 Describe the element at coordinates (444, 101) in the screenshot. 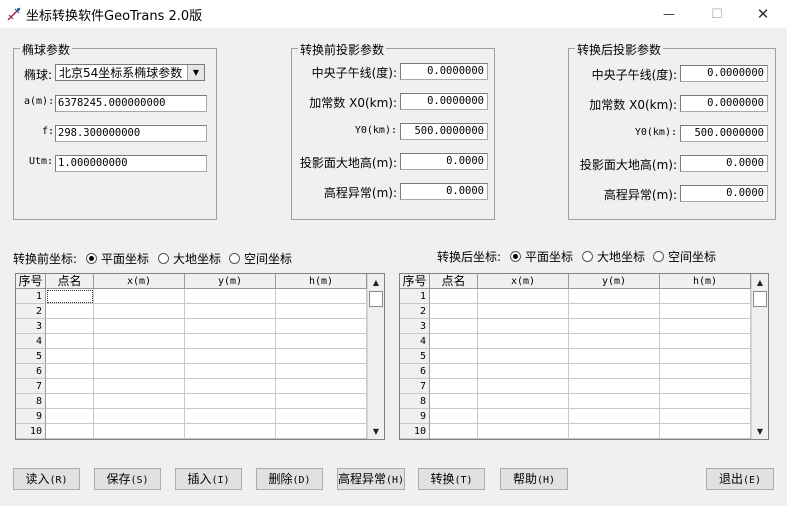

I see `before-x0-field: 0.0000000` at that location.